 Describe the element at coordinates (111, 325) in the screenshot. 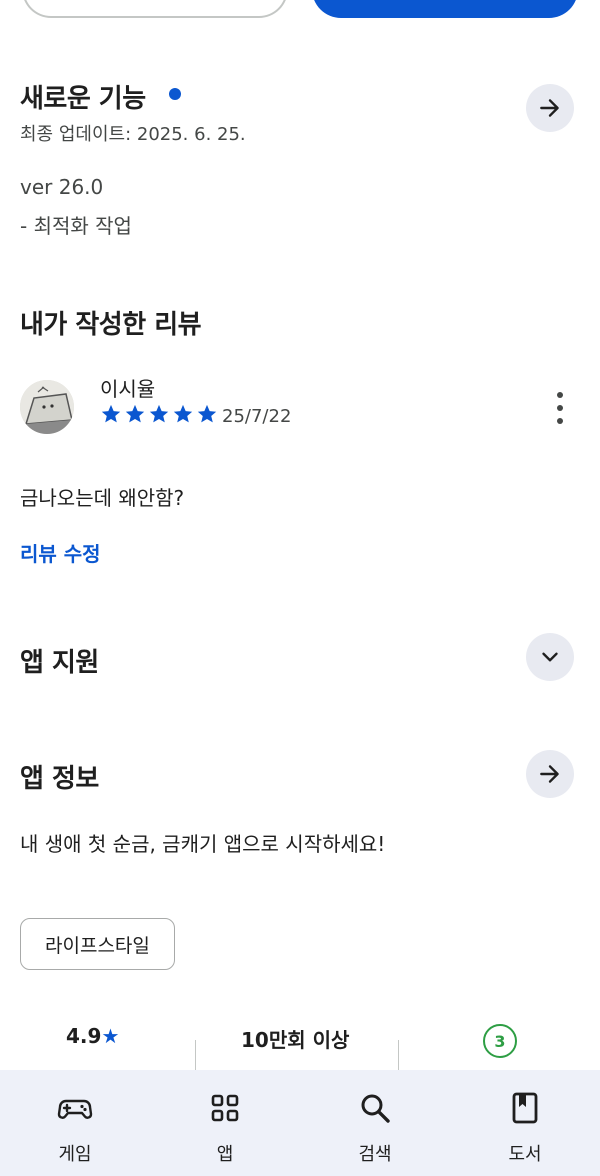

I see `my-review-title: 내가 작성한 리뷰` at that location.